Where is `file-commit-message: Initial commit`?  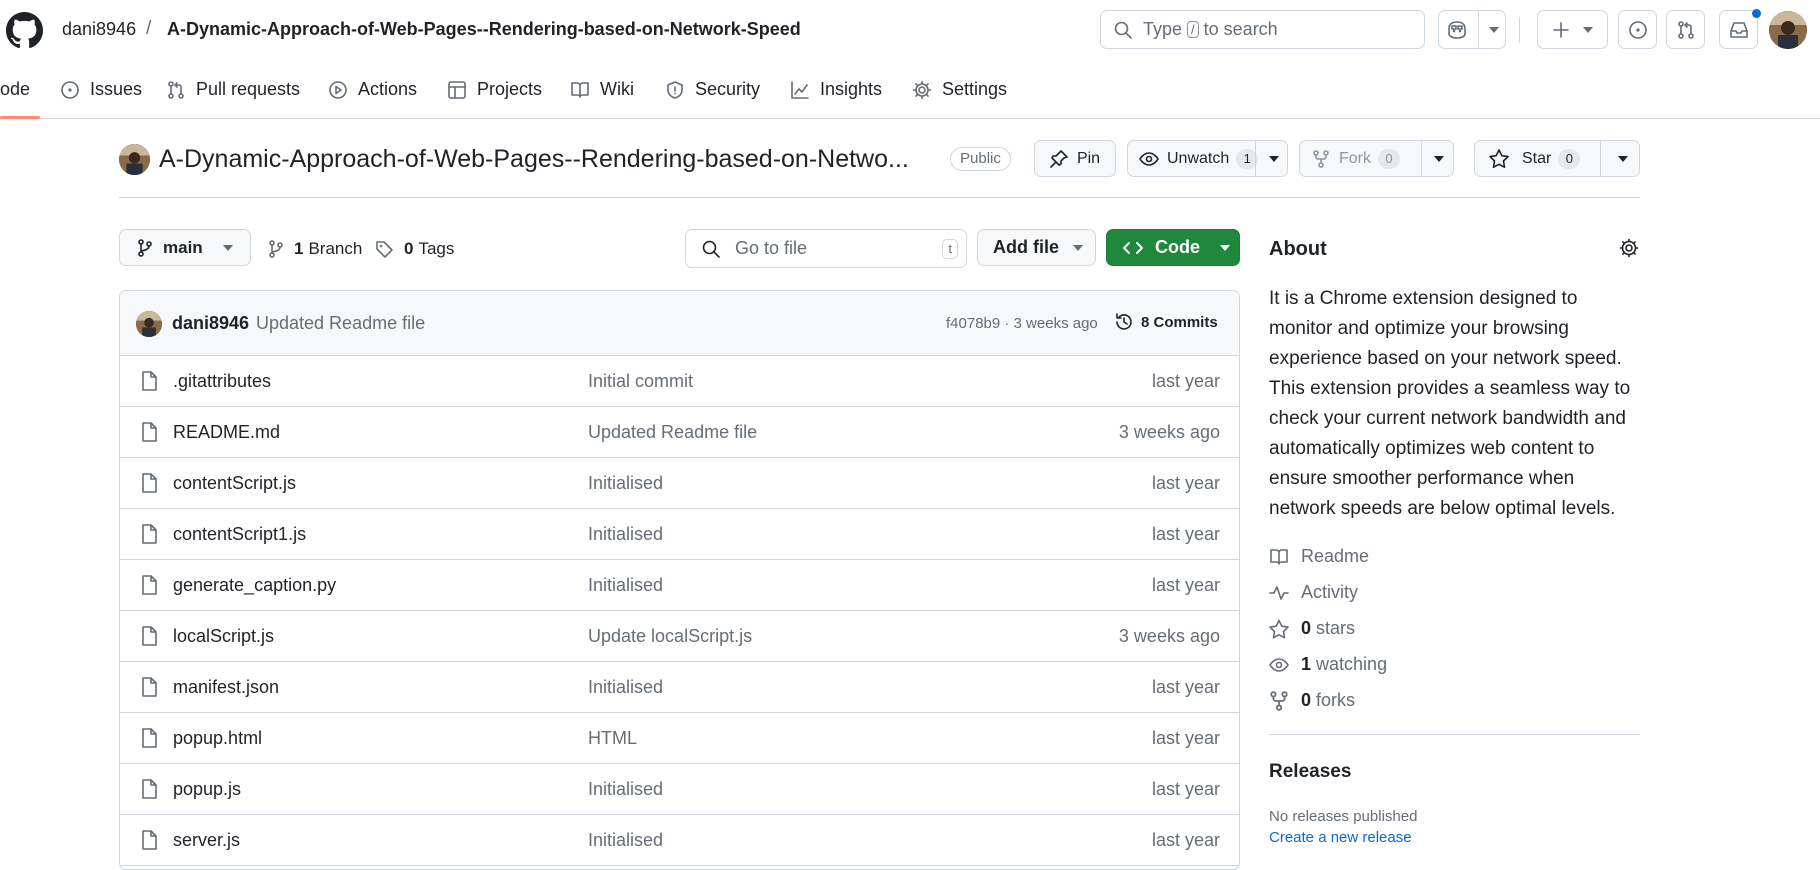 file-commit-message: Initial commit is located at coordinates (640, 381).